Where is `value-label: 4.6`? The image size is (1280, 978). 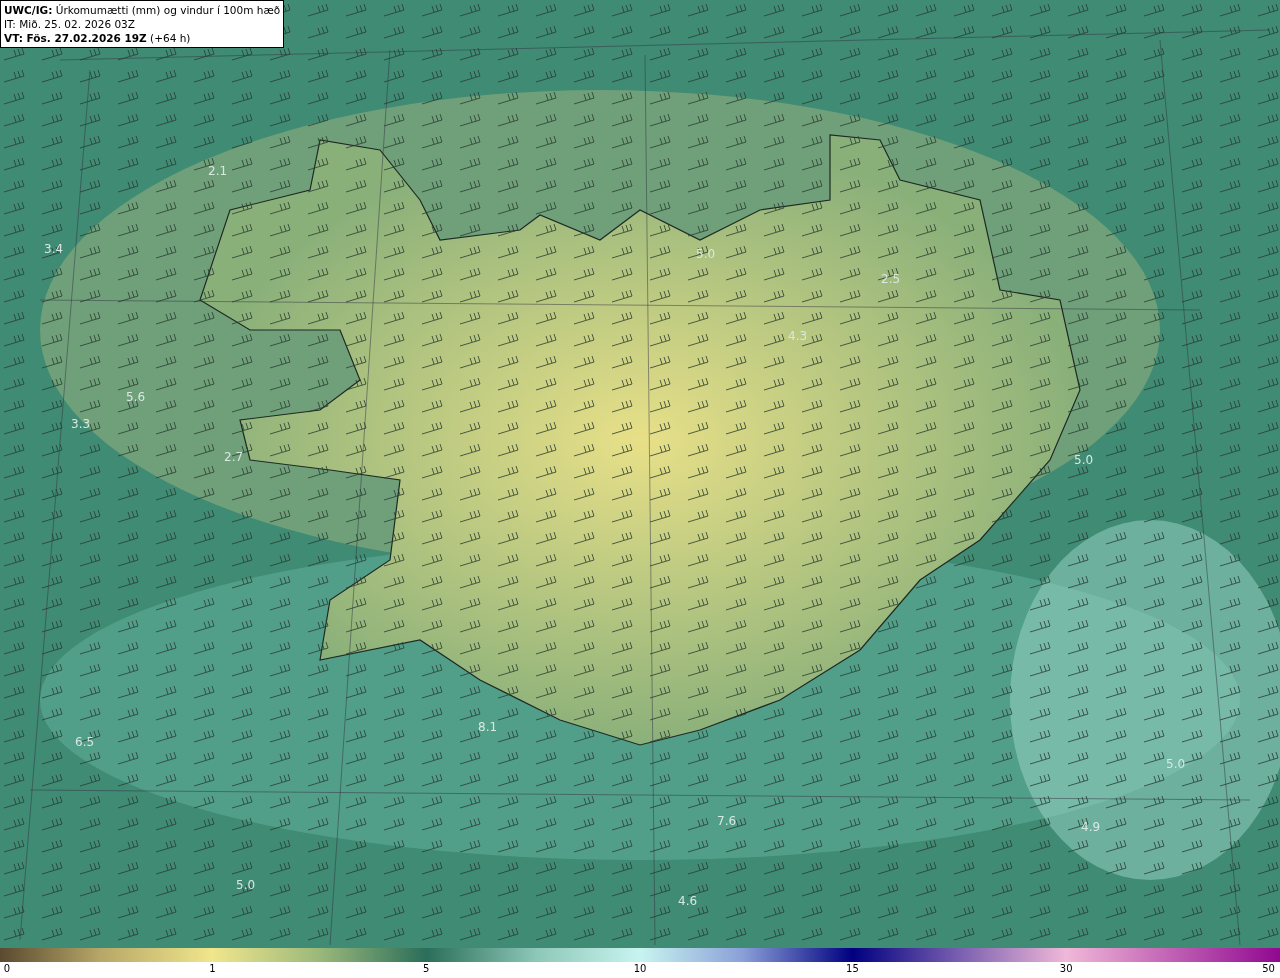
value-label: 4.6 is located at coordinates (688, 901).